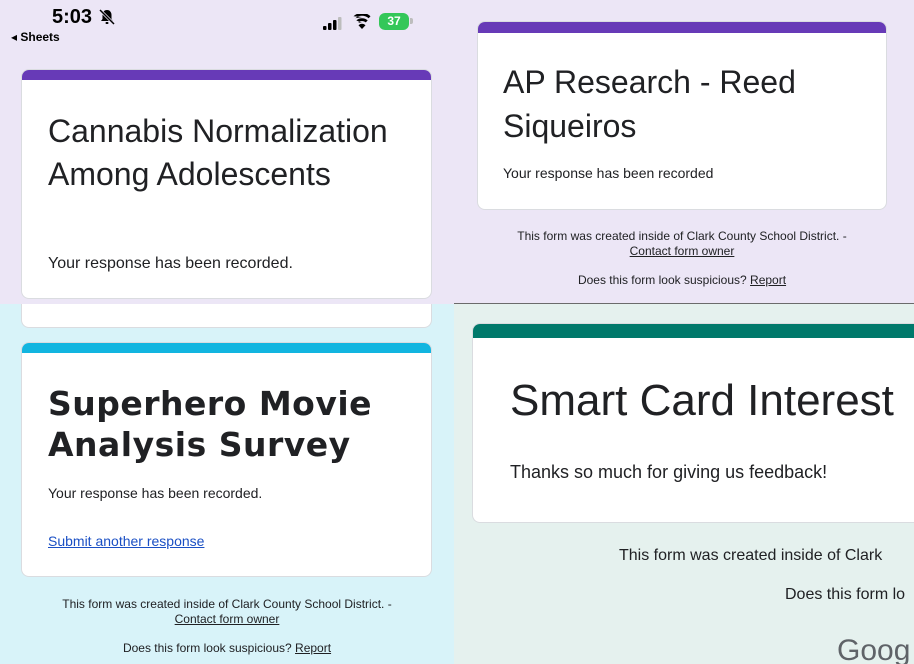 This screenshot has width=914, height=664. Describe the element at coordinates (874, 649) in the screenshot. I see `google-logo-text: Goog` at that location.